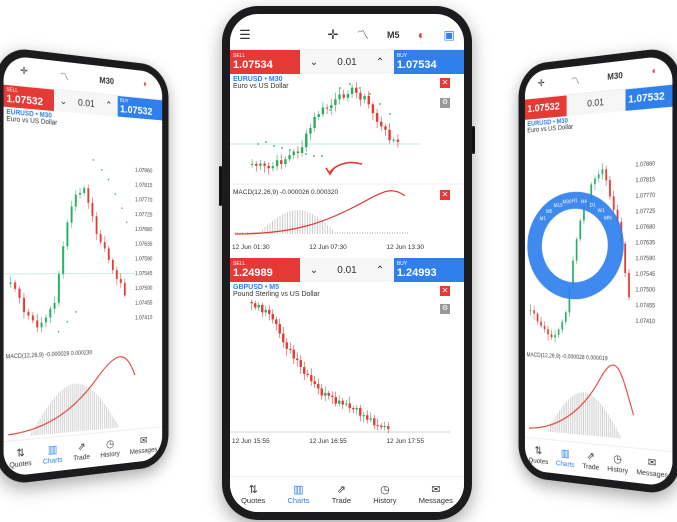 The height and width of the screenshot is (522, 677). I want to click on price-tick: 1.07680, so click(144, 230).